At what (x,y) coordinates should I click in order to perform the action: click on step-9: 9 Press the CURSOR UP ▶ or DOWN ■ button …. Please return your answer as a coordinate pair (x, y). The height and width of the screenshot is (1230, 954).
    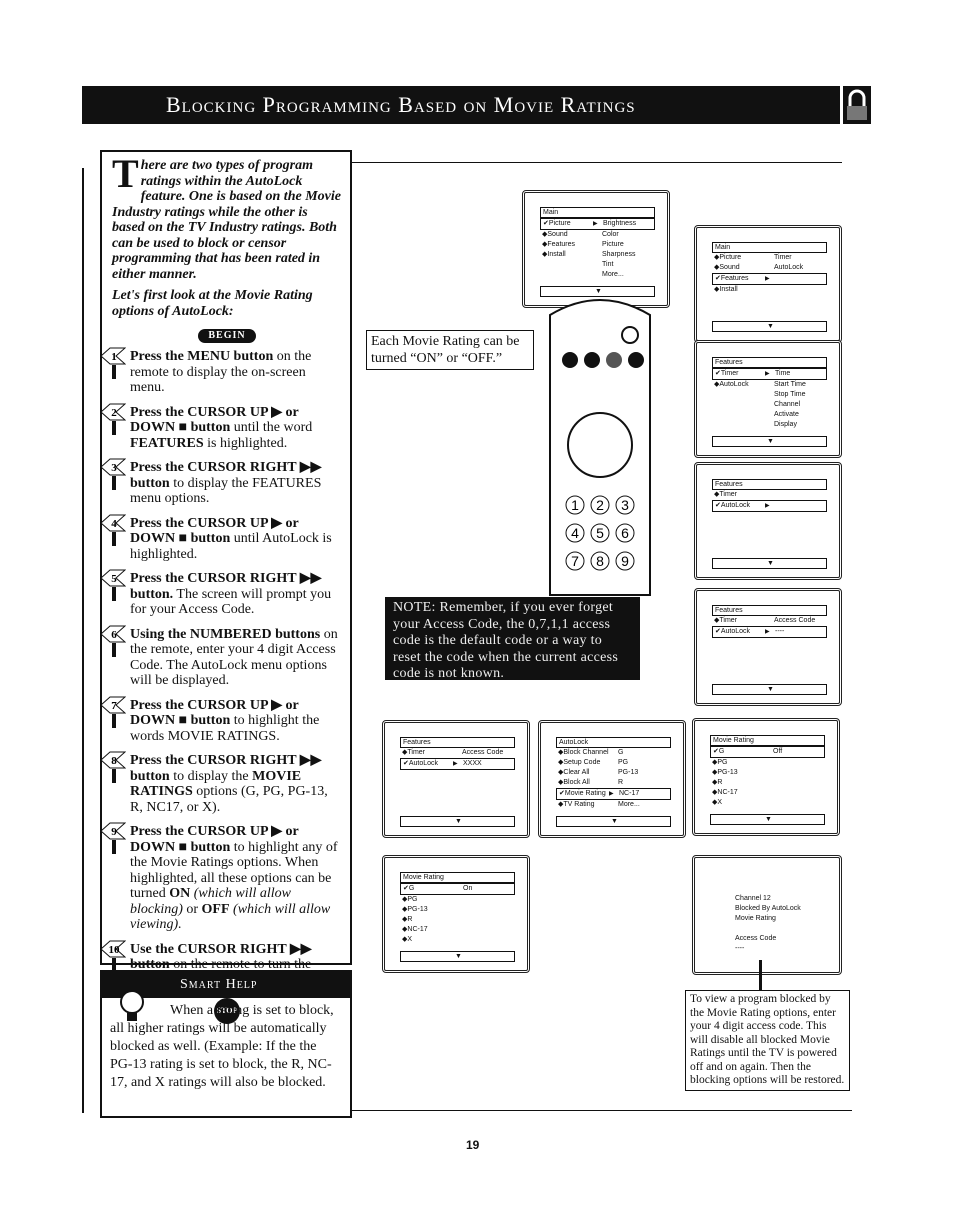
    Looking at the image, I should click on (221, 877).